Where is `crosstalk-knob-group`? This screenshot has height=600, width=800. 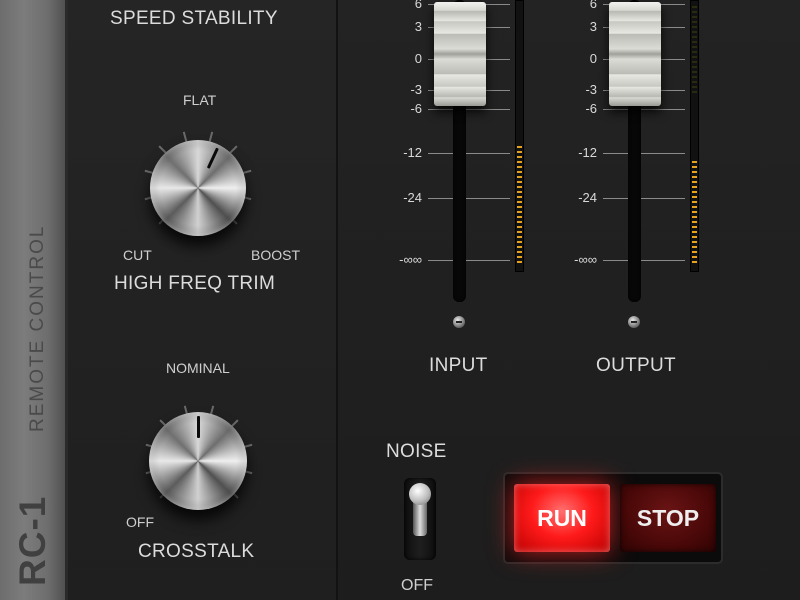
crosstalk-knob-group is located at coordinates (199, 459).